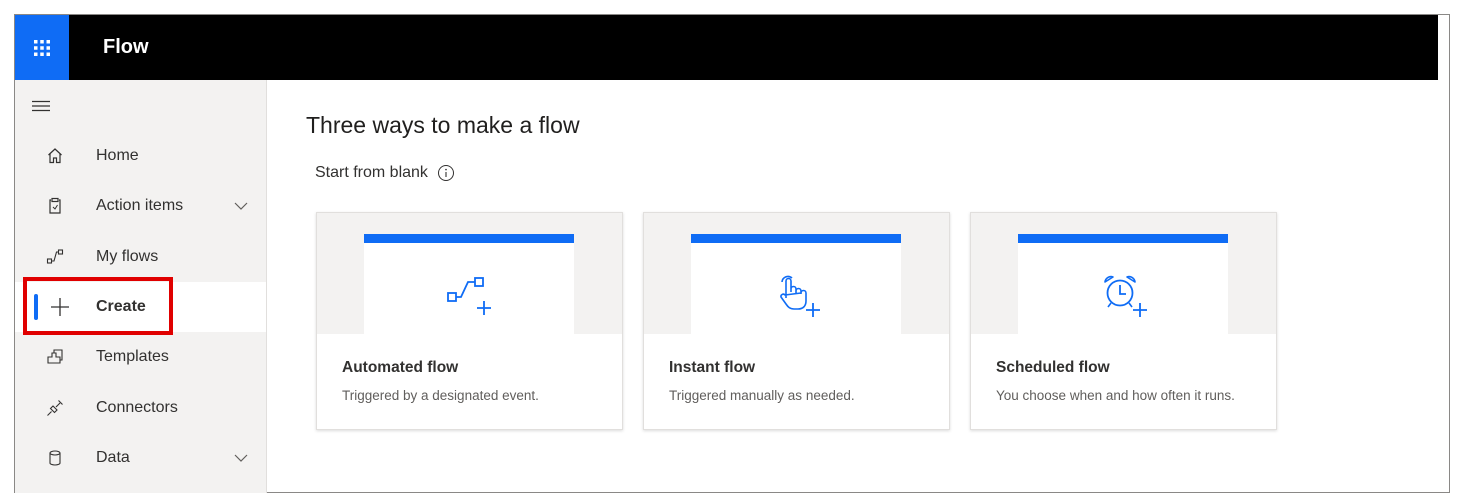  I want to click on automated-flow-icon, so click(469, 296).